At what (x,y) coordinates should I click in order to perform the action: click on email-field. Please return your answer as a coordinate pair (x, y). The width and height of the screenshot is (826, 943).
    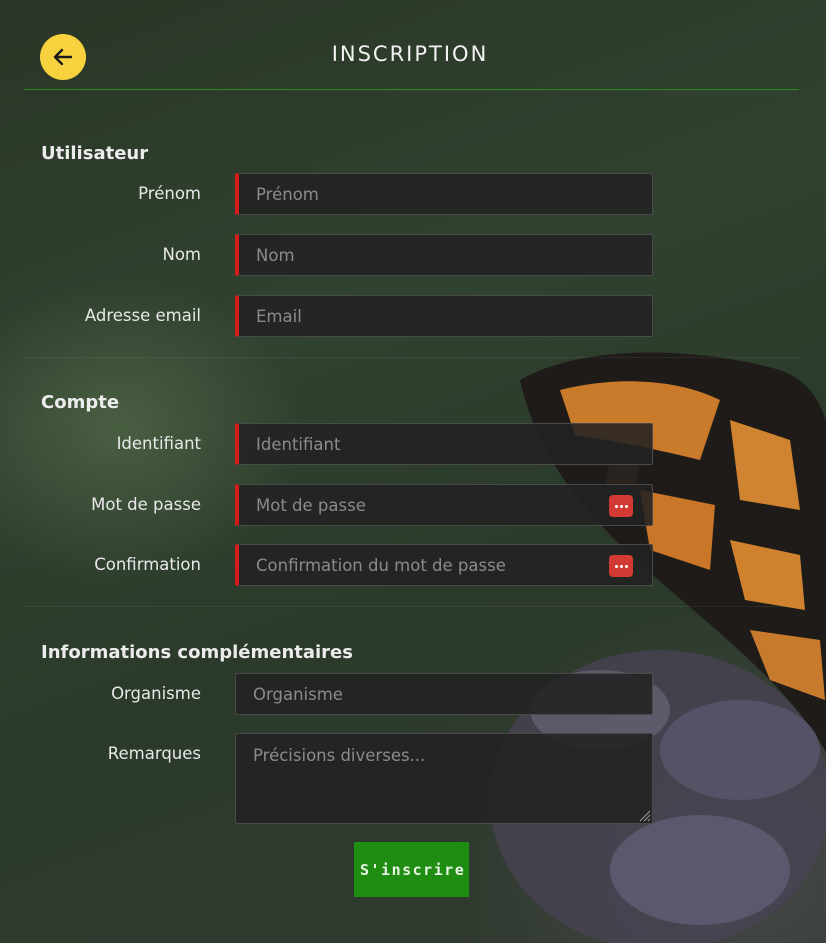
    Looking at the image, I should click on (444, 316).